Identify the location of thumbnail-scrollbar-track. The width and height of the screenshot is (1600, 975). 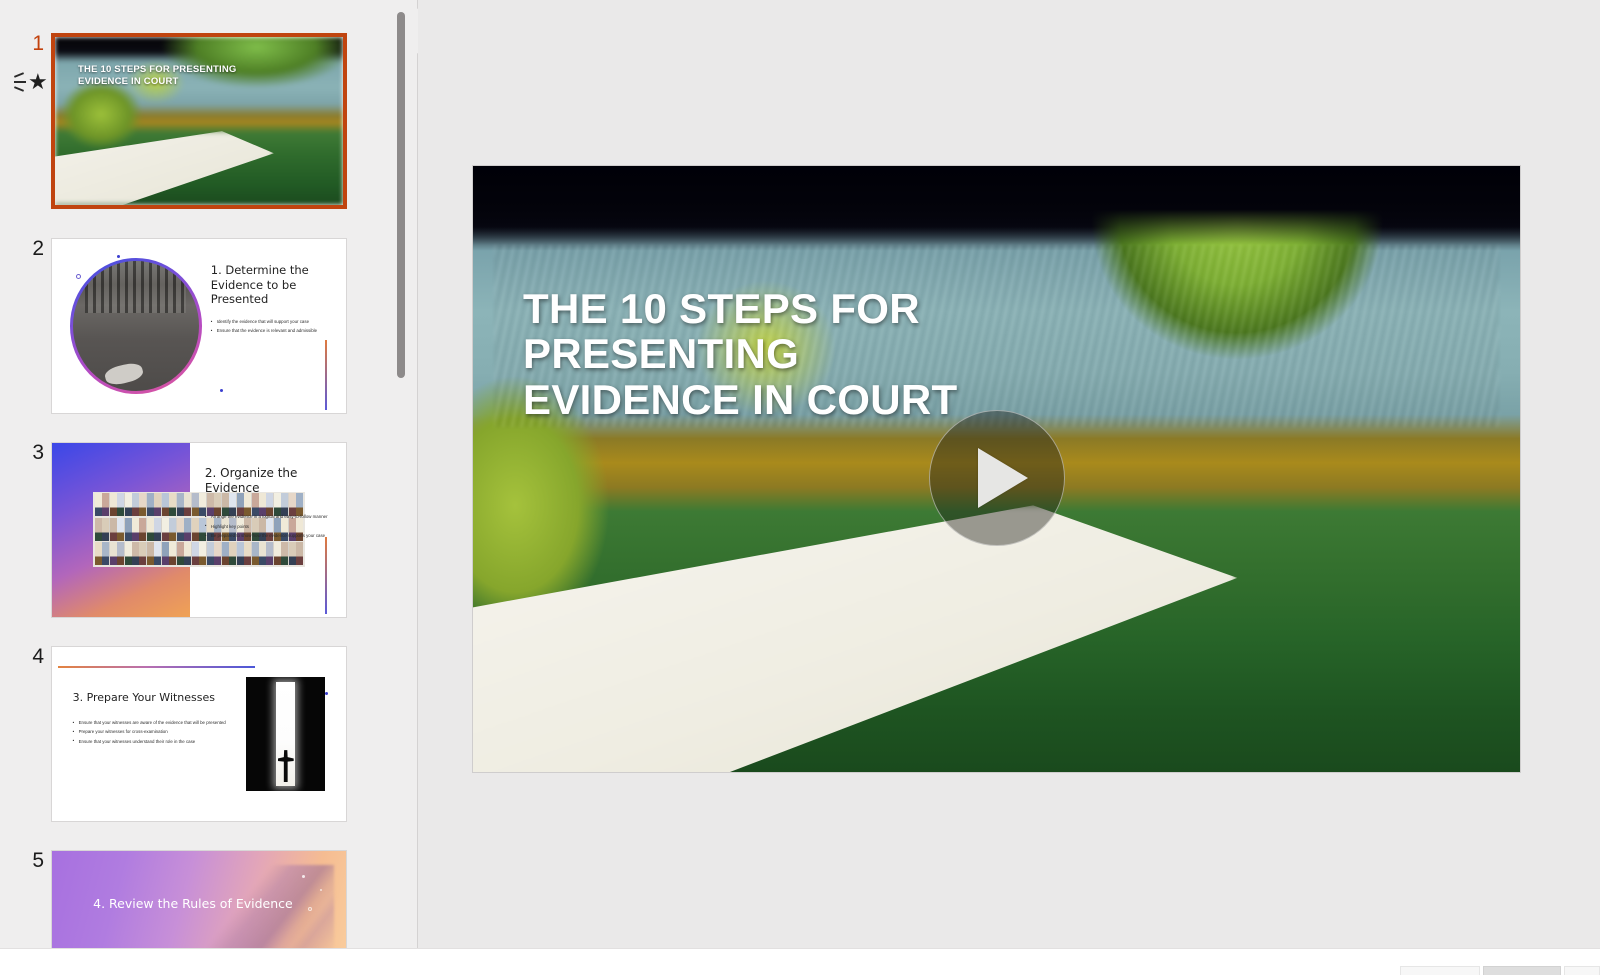
(401, 474).